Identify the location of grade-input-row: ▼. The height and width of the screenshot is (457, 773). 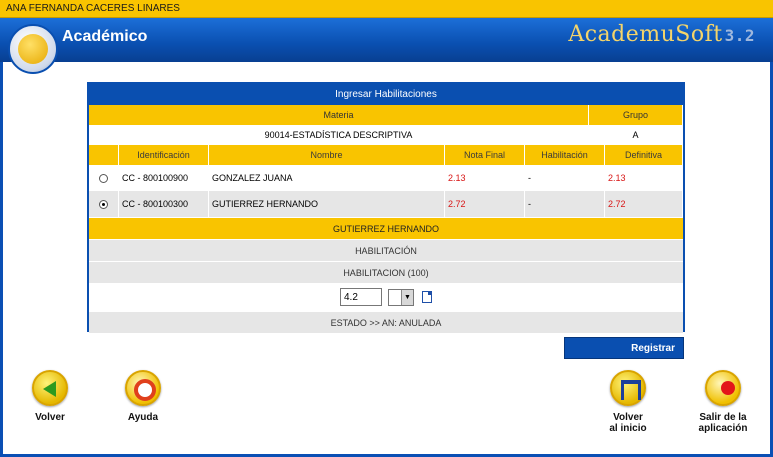
(386, 297).